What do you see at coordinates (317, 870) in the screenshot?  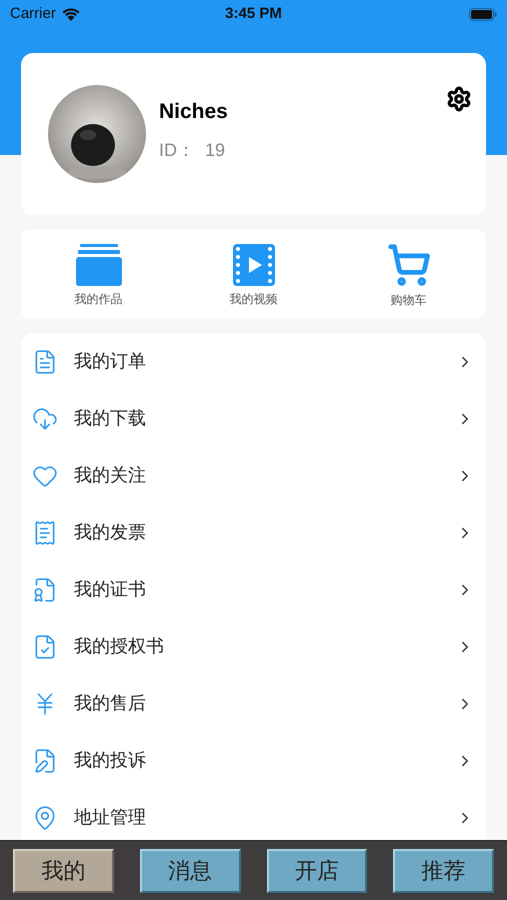 I see `tab-button: 开店` at bounding box center [317, 870].